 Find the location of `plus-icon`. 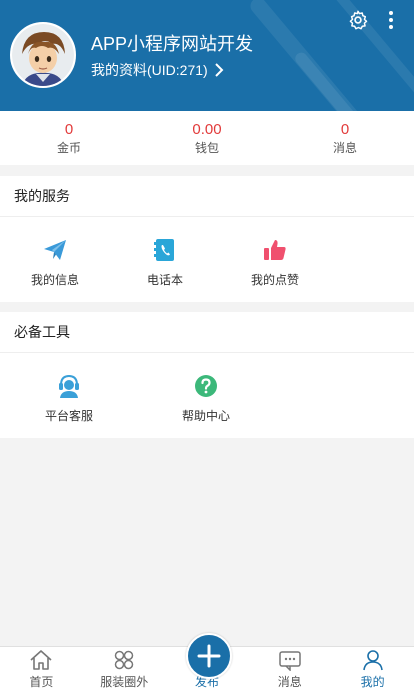

plus-icon is located at coordinates (209, 656).